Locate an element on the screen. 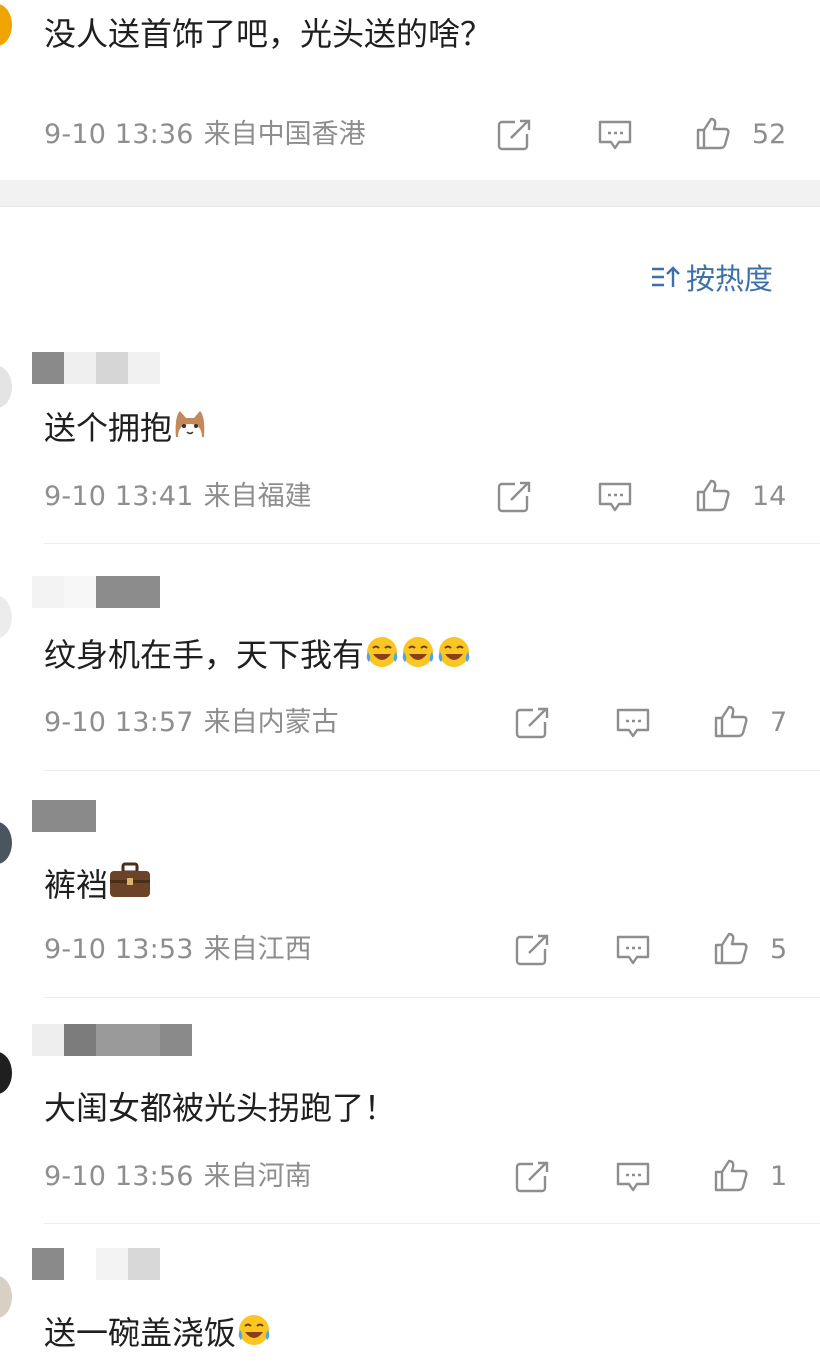 The width and height of the screenshot is (820, 1367). comment-time: 9-10 13:56 is located at coordinates (119, 1176).